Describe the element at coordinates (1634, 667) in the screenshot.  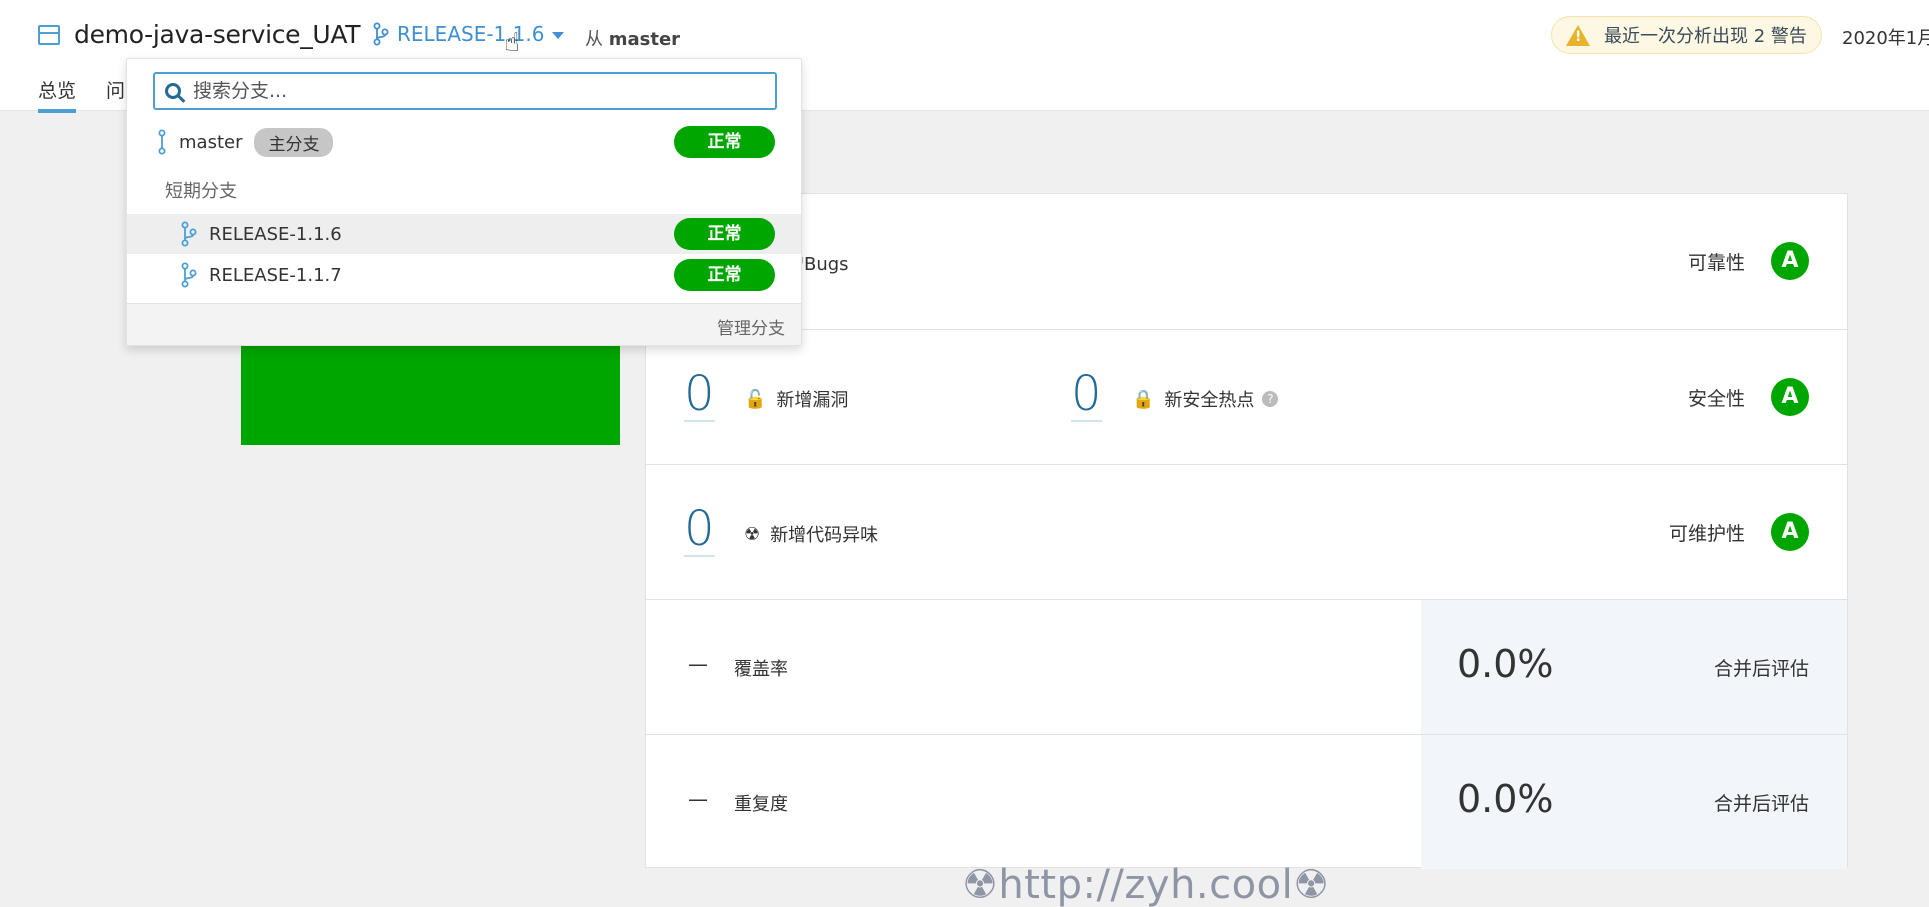
I see `coverage-merge-panel: 0.0% 合并后评估` at that location.